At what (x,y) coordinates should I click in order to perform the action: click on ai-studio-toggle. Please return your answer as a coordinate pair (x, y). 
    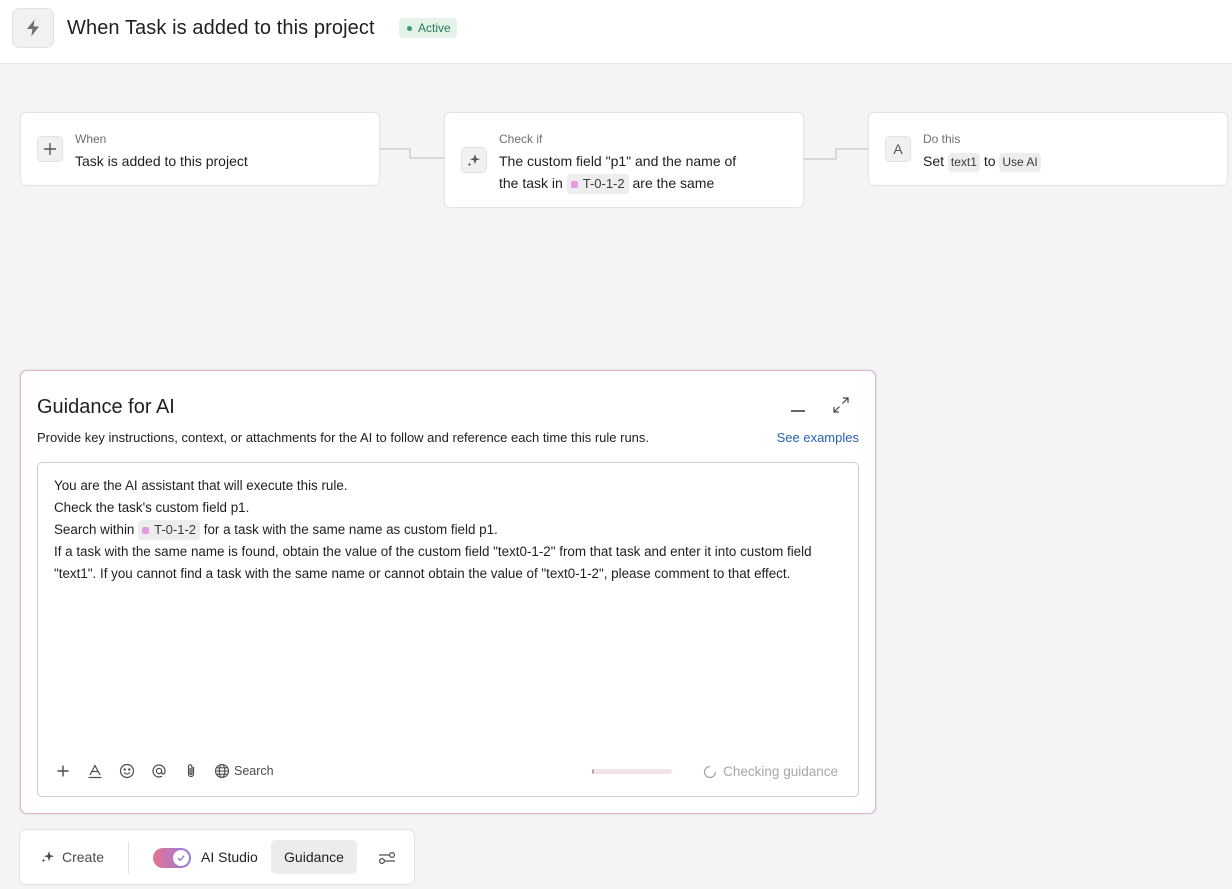
    Looking at the image, I should click on (172, 858).